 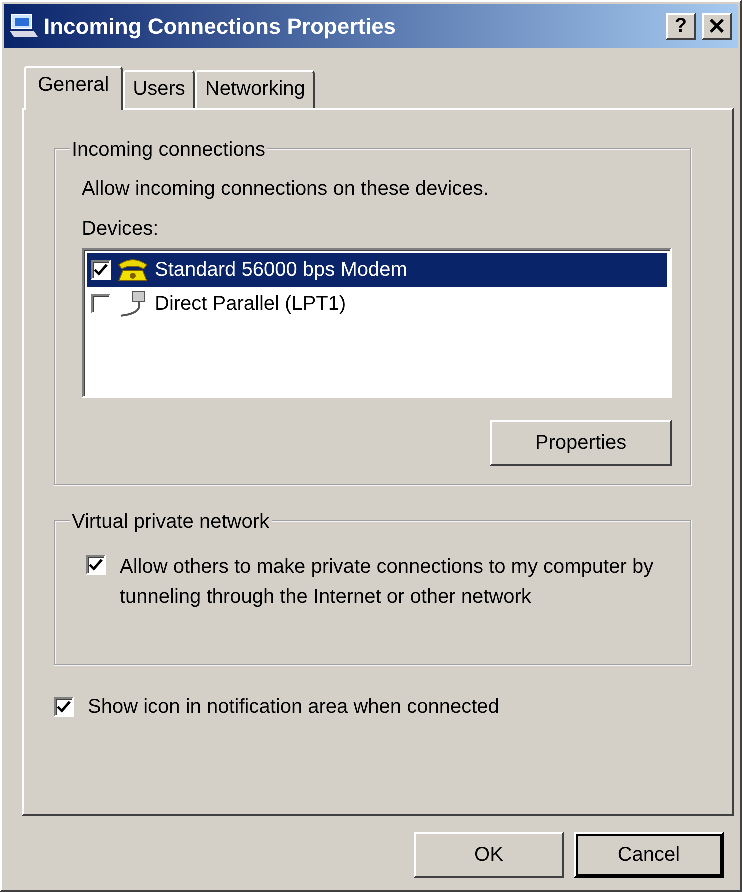 I want to click on checkbox-label: Show icon in notification area when connected, so click(x=294, y=707).